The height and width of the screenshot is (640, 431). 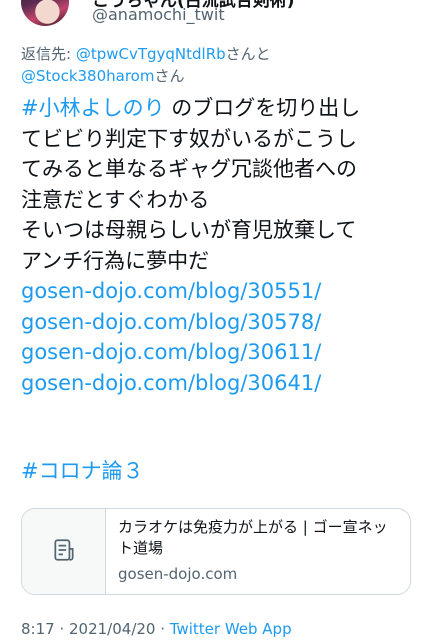 I want to click on reply-conj: さんと, so click(x=248, y=54).